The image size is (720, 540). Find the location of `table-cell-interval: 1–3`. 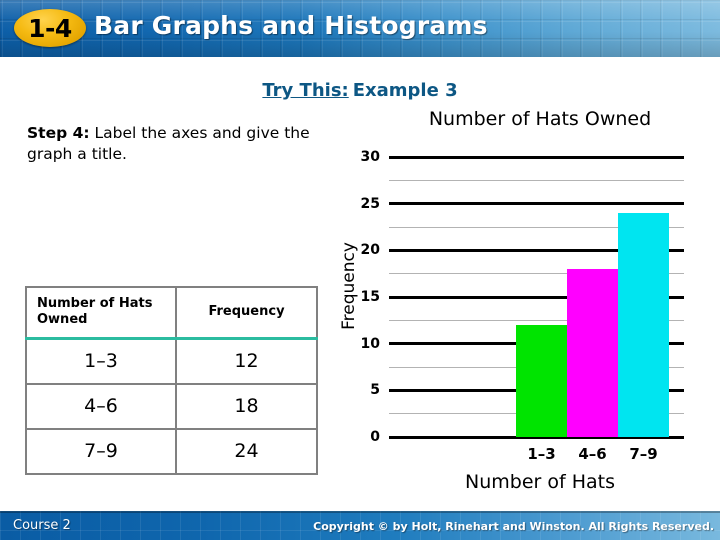

table-cell-interval: 1–3 is located at coordinates (101, 361).